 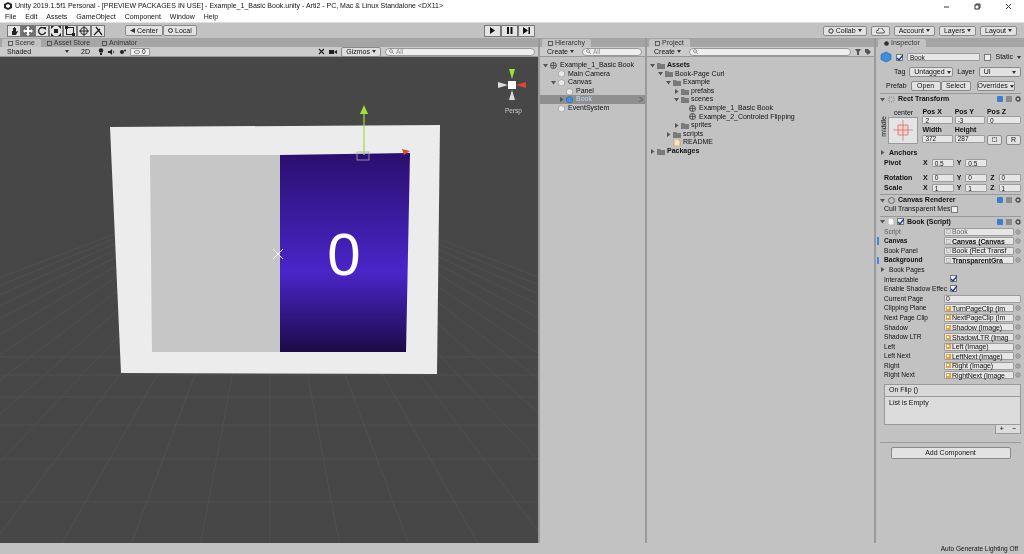 I want to click on cloud-button, so click(x=880, y=30).